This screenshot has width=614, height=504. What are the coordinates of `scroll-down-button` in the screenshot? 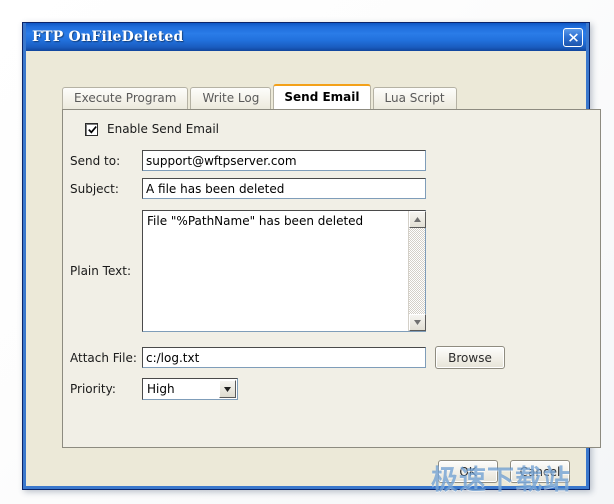 It's located at (417, 322).